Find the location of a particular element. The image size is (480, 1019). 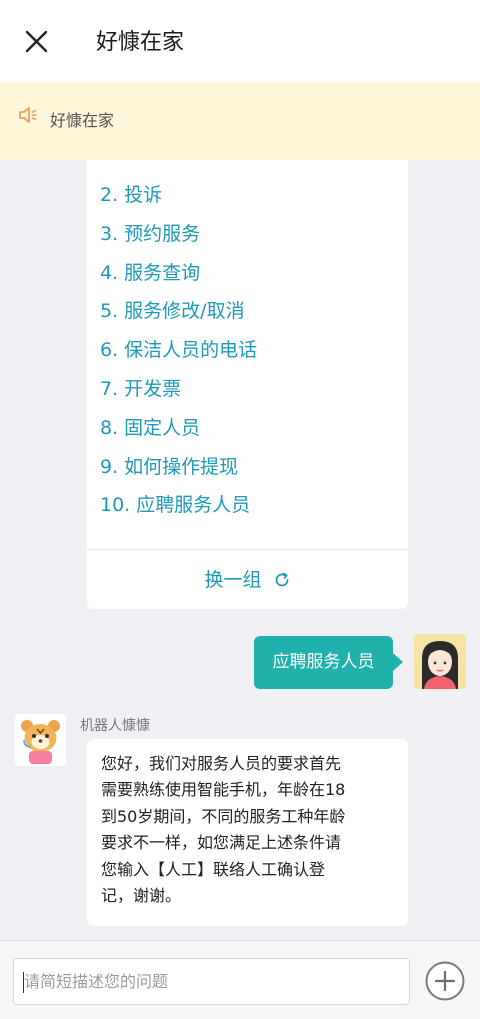

refresh-label: 换一组 is located at coordinates (233, 580).